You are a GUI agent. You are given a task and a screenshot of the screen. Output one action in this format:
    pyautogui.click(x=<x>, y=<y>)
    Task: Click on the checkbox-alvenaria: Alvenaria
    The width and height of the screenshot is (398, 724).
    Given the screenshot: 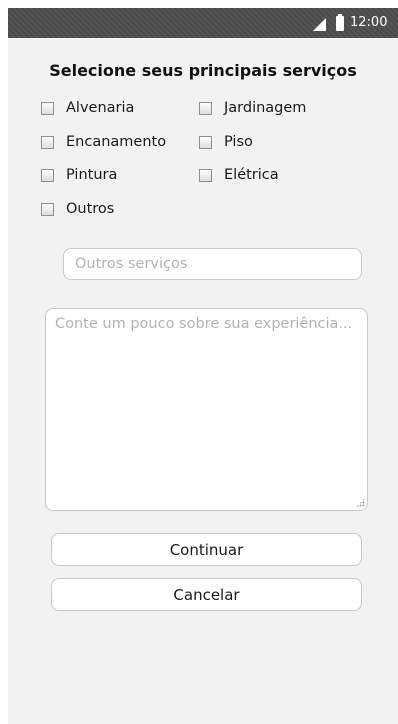 What is the action you would take?
    pyautogui.click(x=87, y=108)
    